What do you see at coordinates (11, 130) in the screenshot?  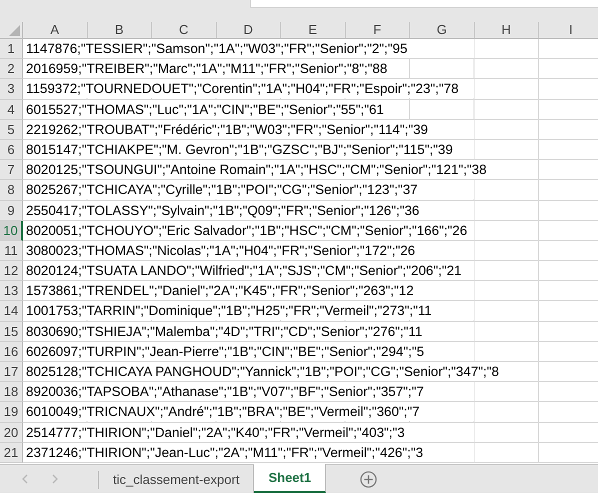 I see `row-header: 5` at bounding box center [11, 130].